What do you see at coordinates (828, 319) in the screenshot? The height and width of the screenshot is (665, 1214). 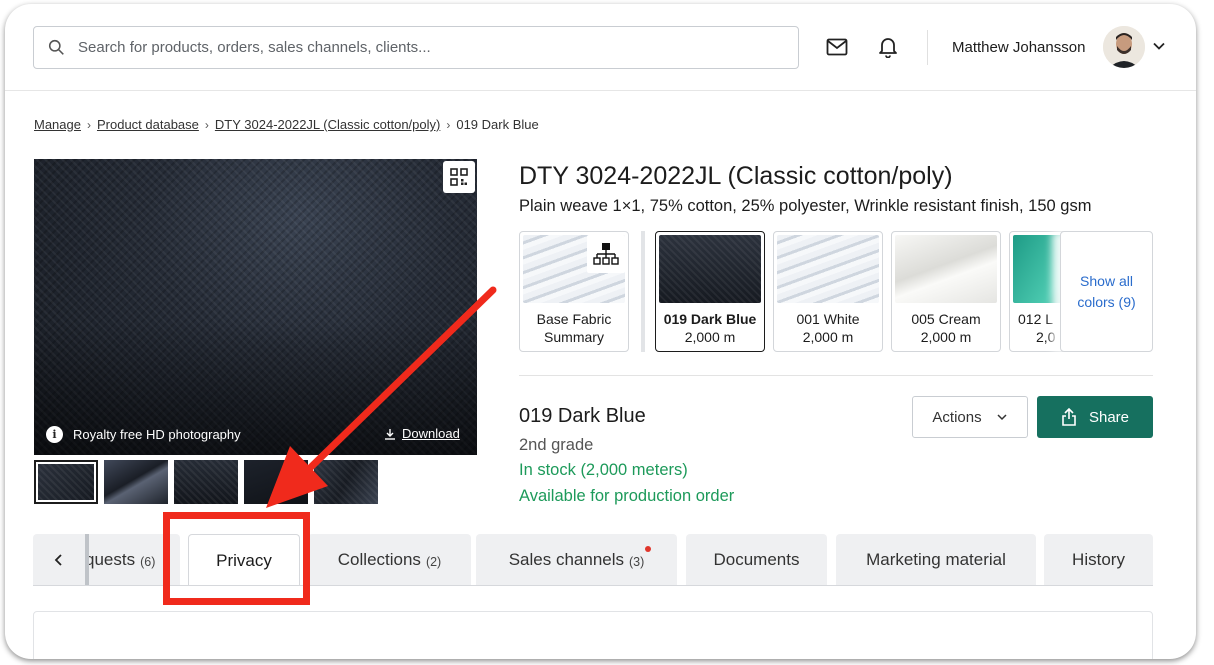 I see `swatch-name: 001 White` at bounding box center [828, 319].